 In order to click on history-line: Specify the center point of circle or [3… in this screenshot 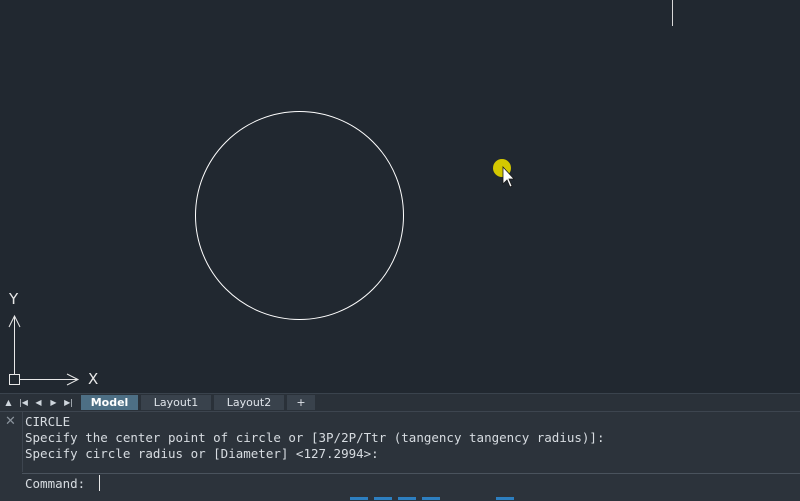, I will do `click(315, 437)`.